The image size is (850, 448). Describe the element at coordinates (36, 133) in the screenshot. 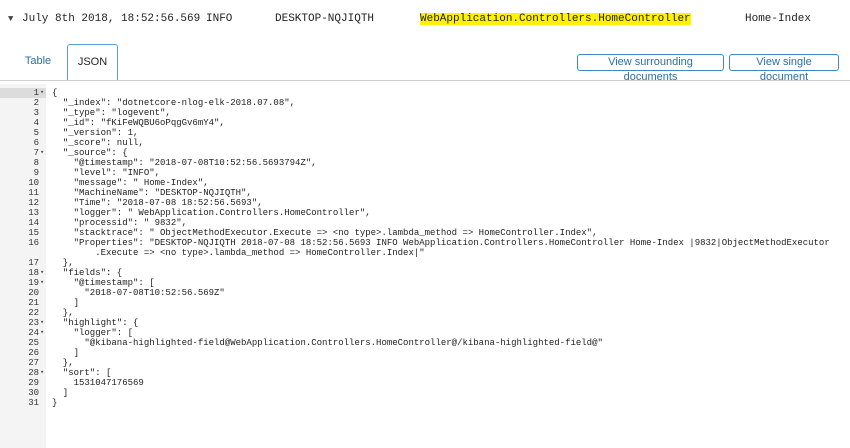

I see `line-number: 5` at that location.